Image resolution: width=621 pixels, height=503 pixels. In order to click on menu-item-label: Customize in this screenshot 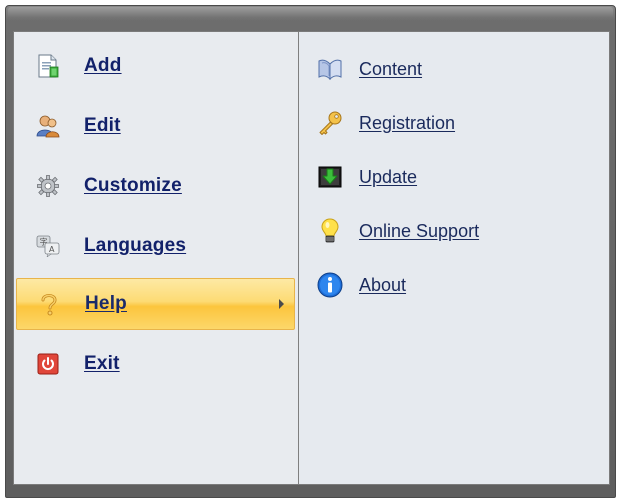, I will do `click(133, 185)`.